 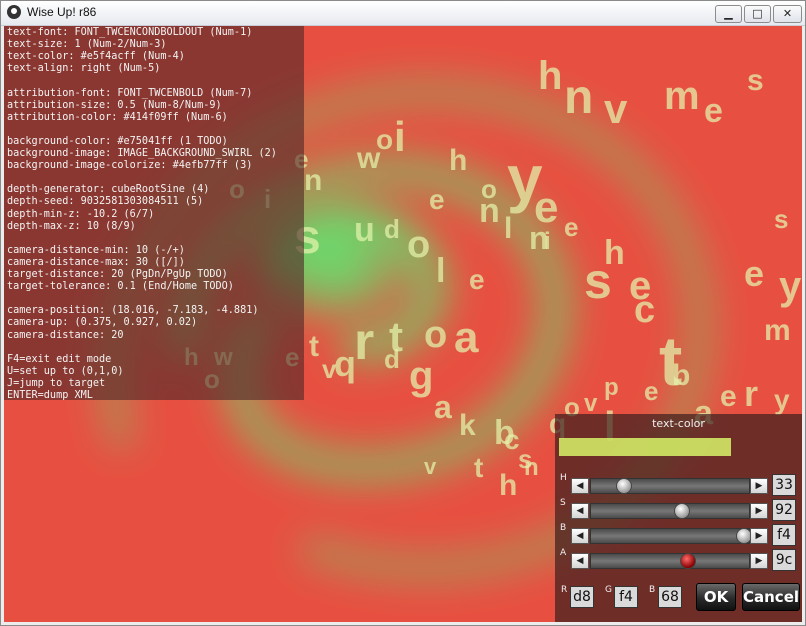 What do you see at coordinates (364, 230) in the screenshot?
I see `scene-letter: u` at bounding box center [364, 230].